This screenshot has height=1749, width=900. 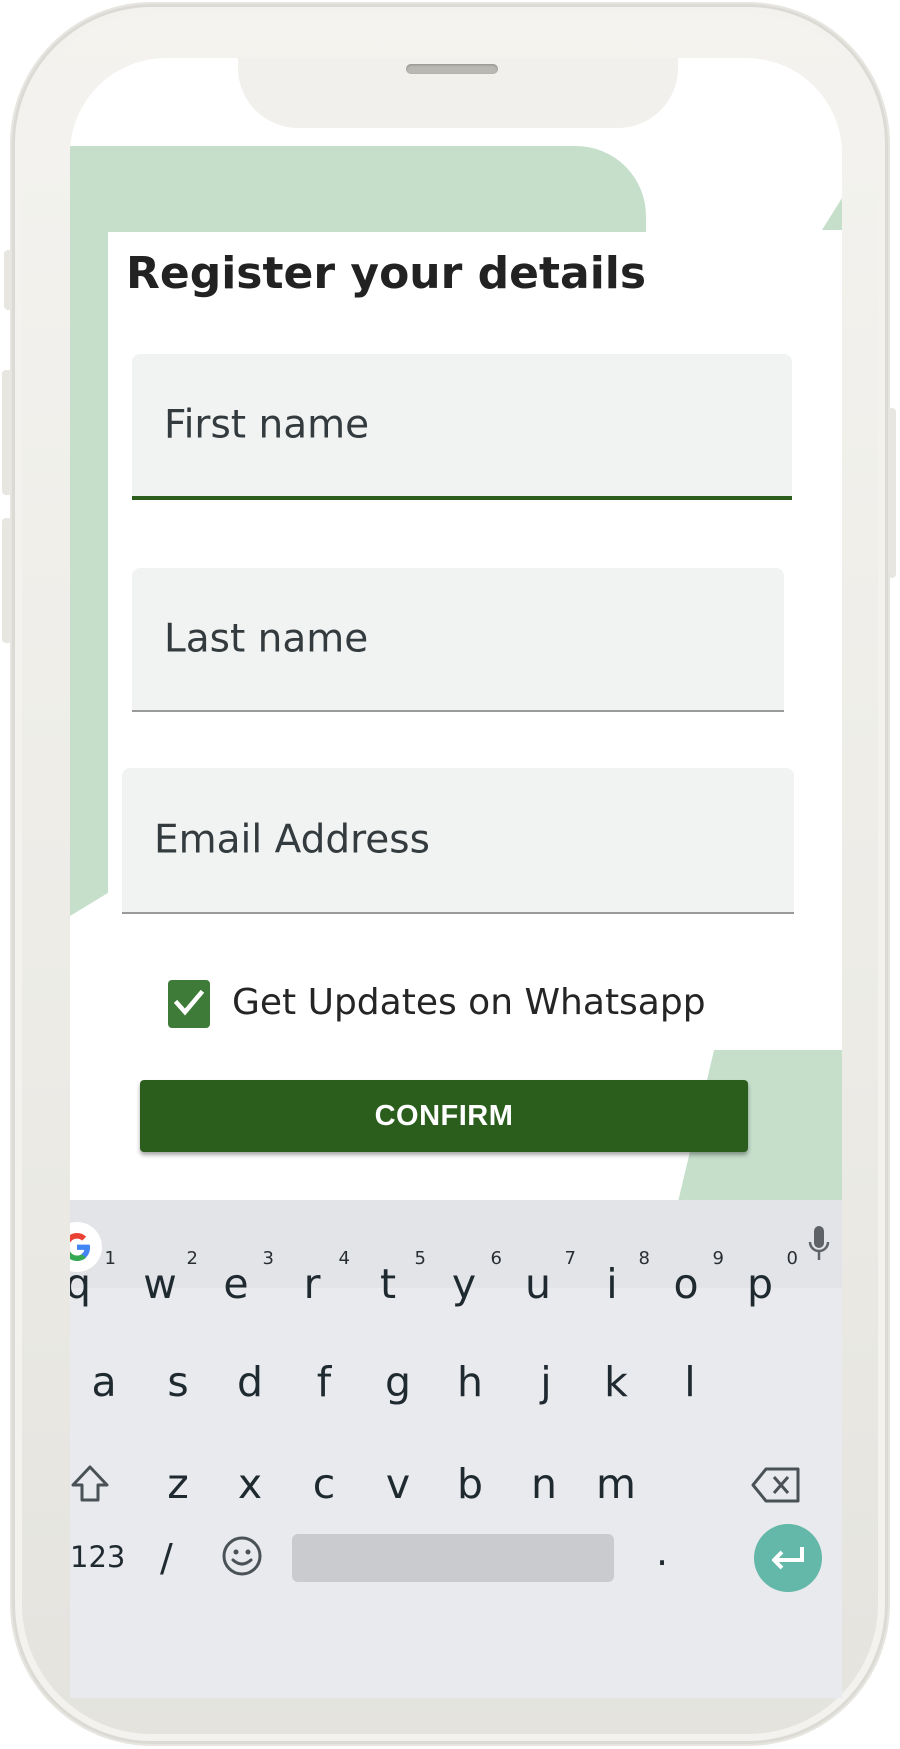 I want to click on email-placeholder: Email Address, so click(x=292, y=840).